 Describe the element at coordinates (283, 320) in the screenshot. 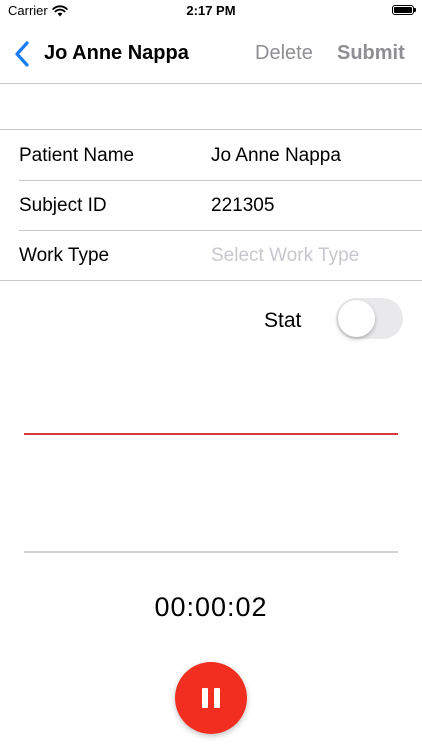

I see `stat-label: Stat` at that location.